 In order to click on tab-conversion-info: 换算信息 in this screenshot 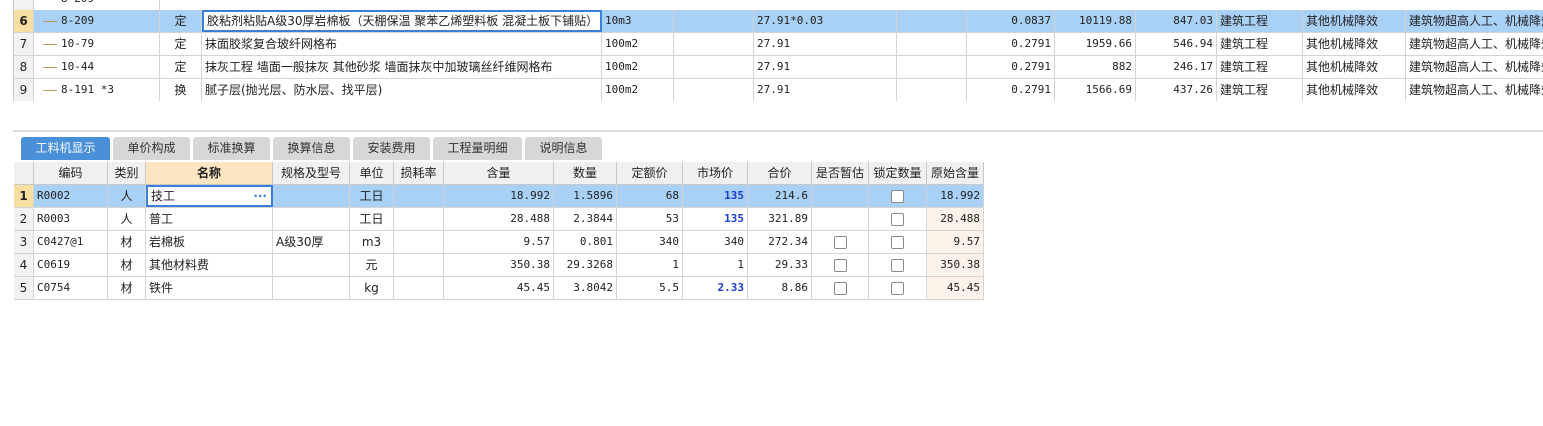, I will do `click(311, 148)`.